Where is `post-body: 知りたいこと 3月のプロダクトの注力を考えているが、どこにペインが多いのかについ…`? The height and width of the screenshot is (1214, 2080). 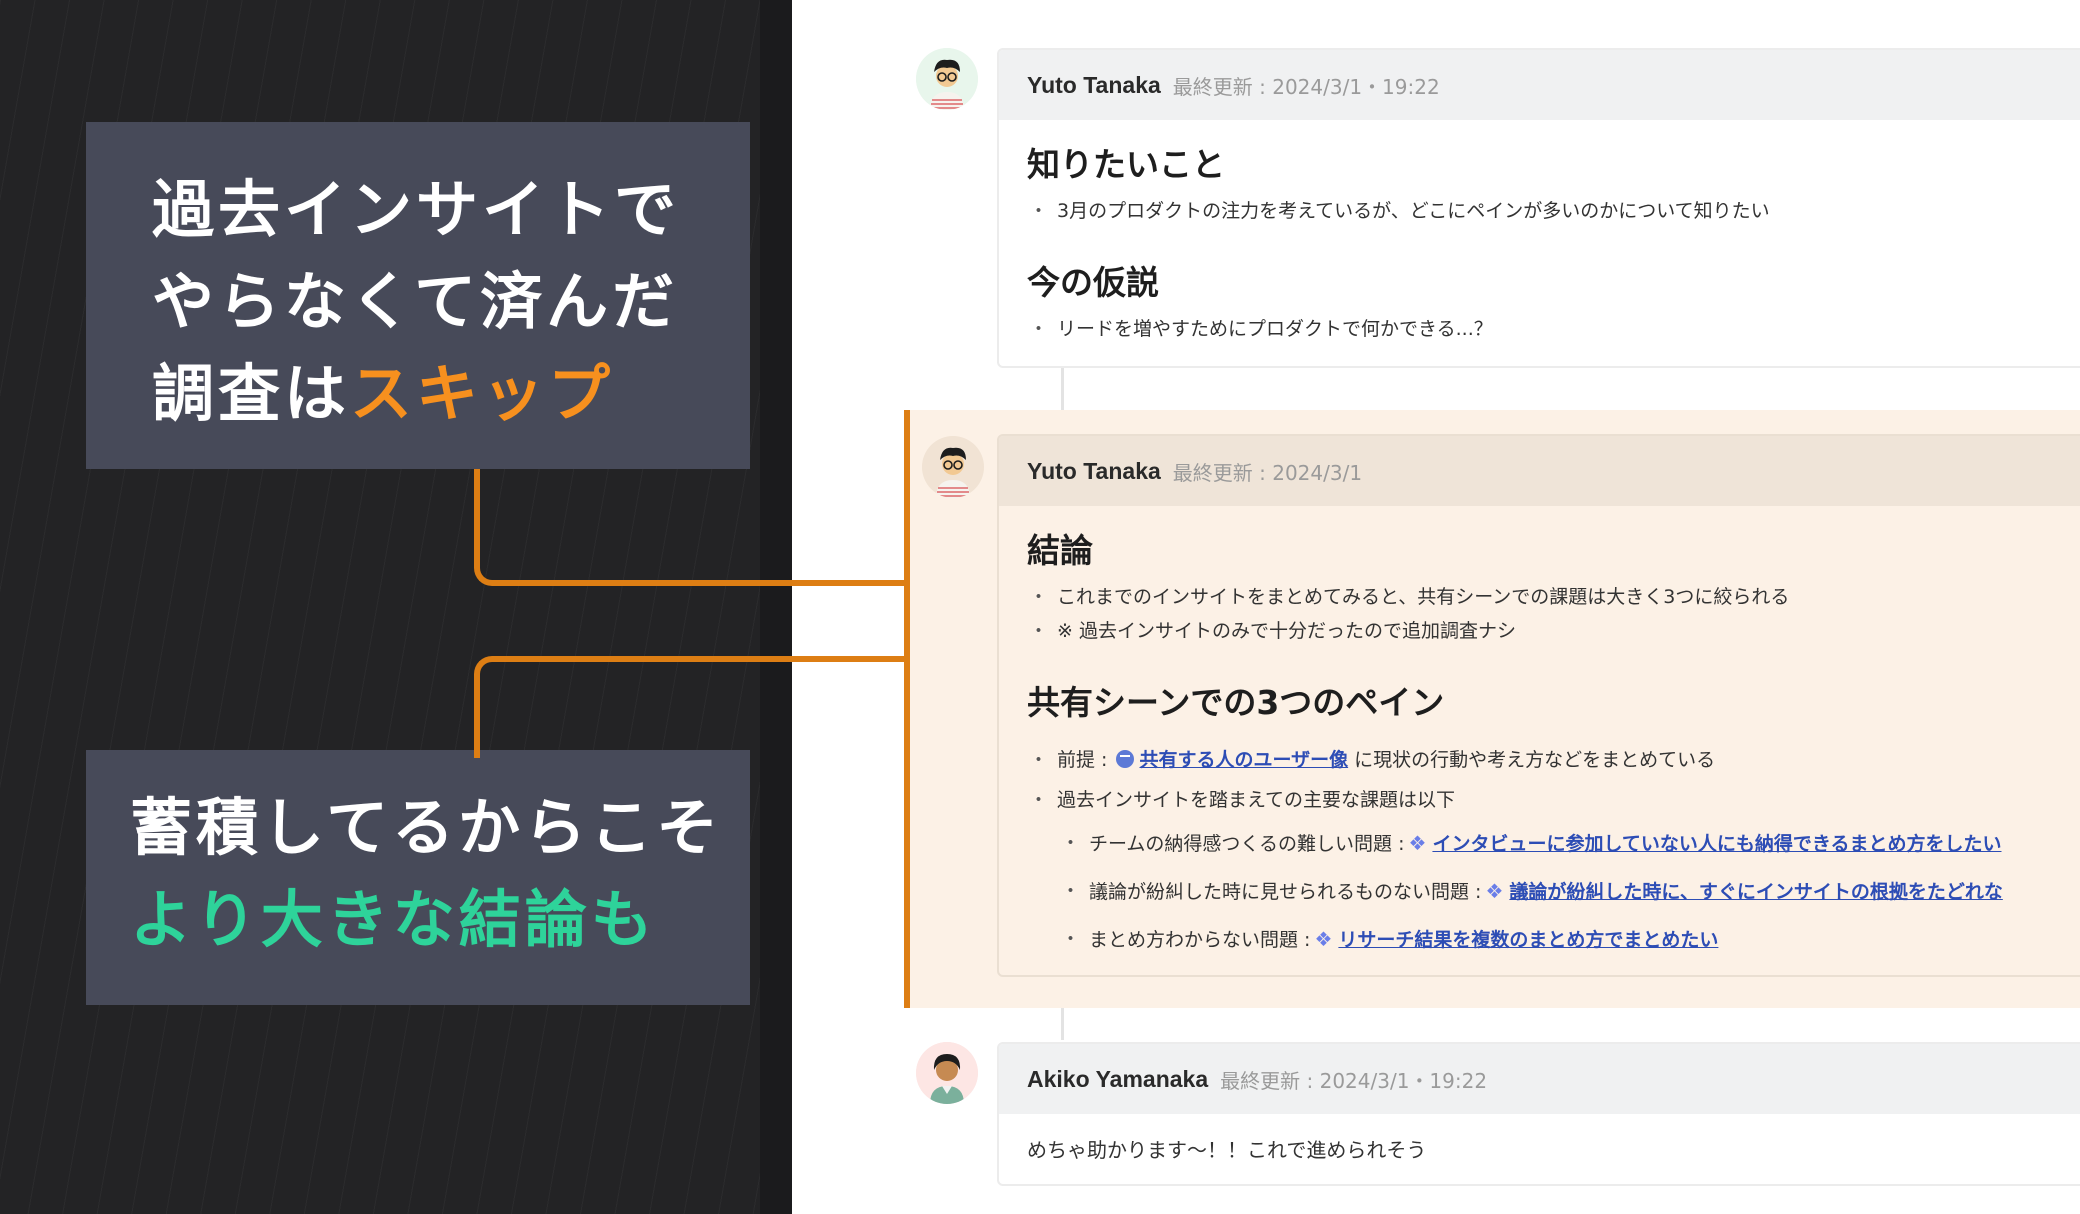 post-body: 知りたいこと 3月のプロダクトの注力を考えているが、どこにペインが多いのかについ… is located at coordinates (1539, 233).